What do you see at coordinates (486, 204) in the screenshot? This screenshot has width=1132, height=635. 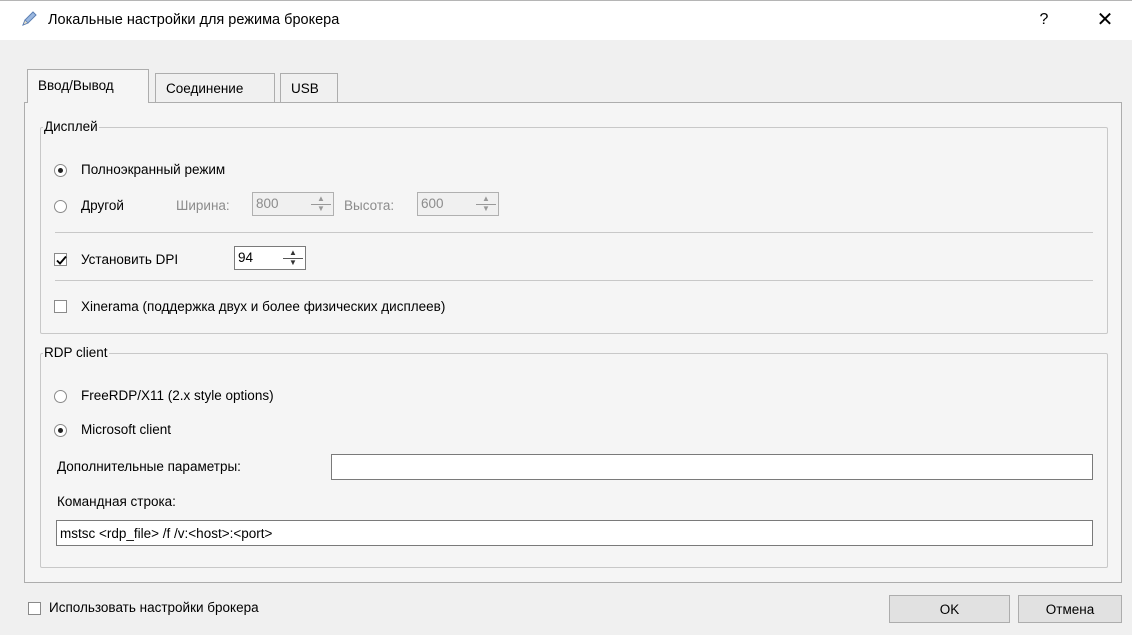 I see `height-spin-buttons: ▲ ▼` at bounding box center [486, 204].